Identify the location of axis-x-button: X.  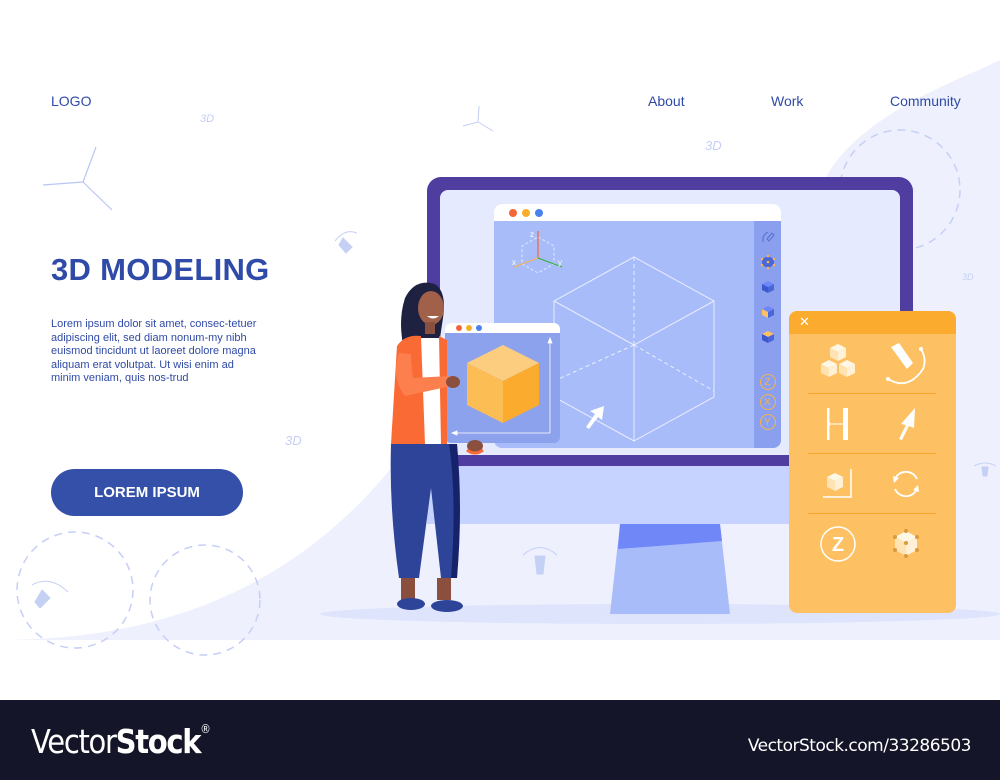
(767, 402).